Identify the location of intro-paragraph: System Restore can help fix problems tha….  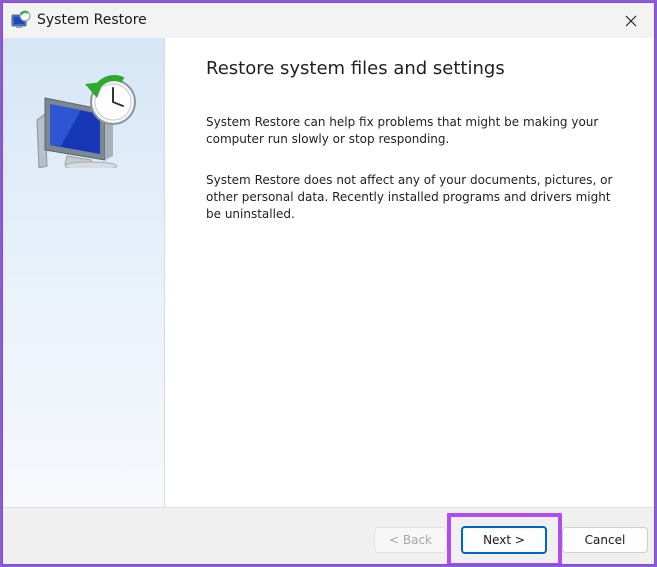
(402, 130).